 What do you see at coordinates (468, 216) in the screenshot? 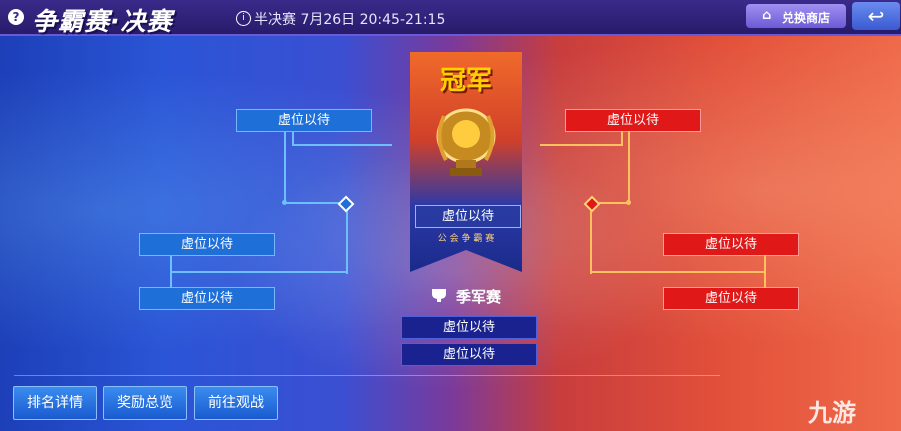
I see `champion-slot: 虚位以待` at bounding box center [468, 216].